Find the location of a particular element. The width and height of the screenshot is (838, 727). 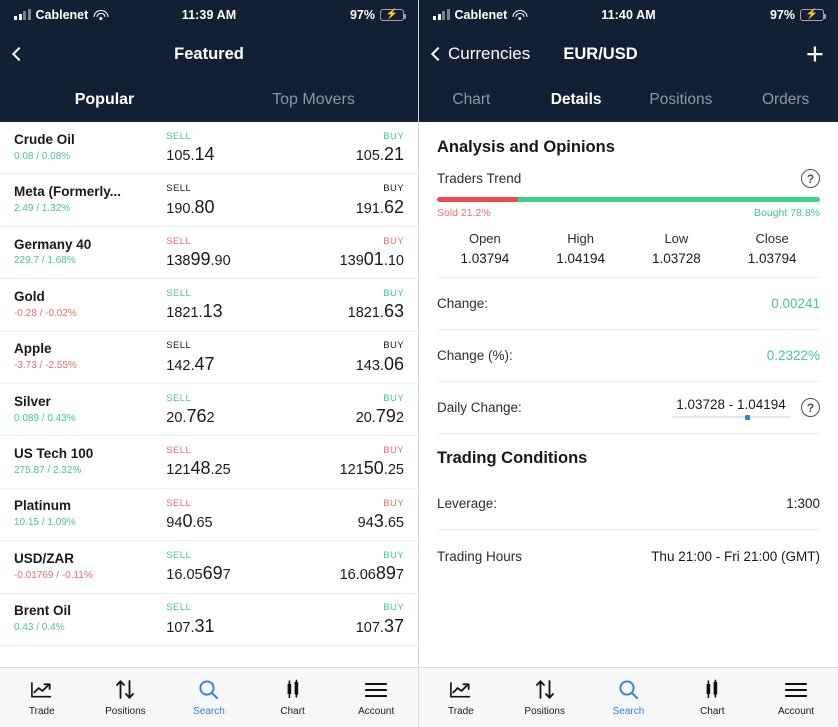

buy-price-col: BUY 105.21 is located at coordinates (342, 148).